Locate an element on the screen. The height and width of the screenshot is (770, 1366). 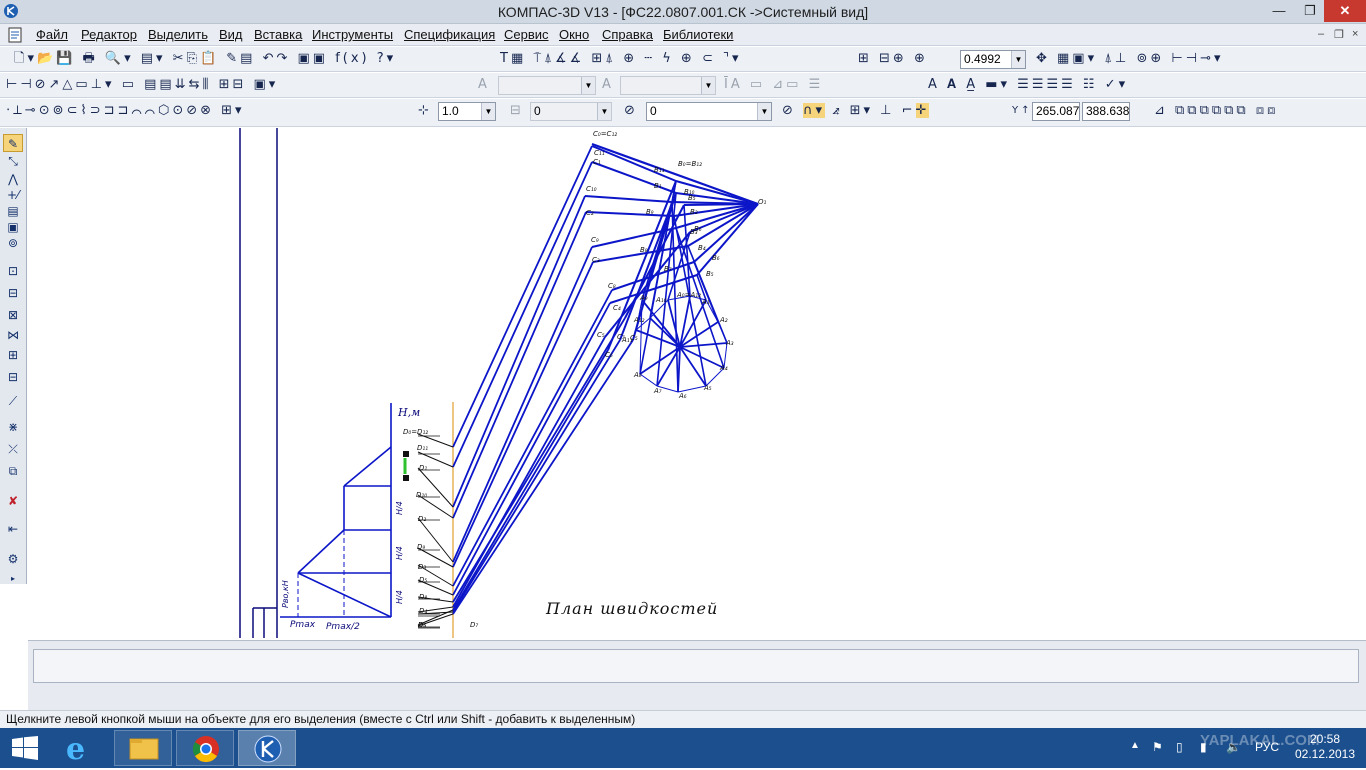
geometry-tool-icon: ⤡ is located at coordinates (13, 161).